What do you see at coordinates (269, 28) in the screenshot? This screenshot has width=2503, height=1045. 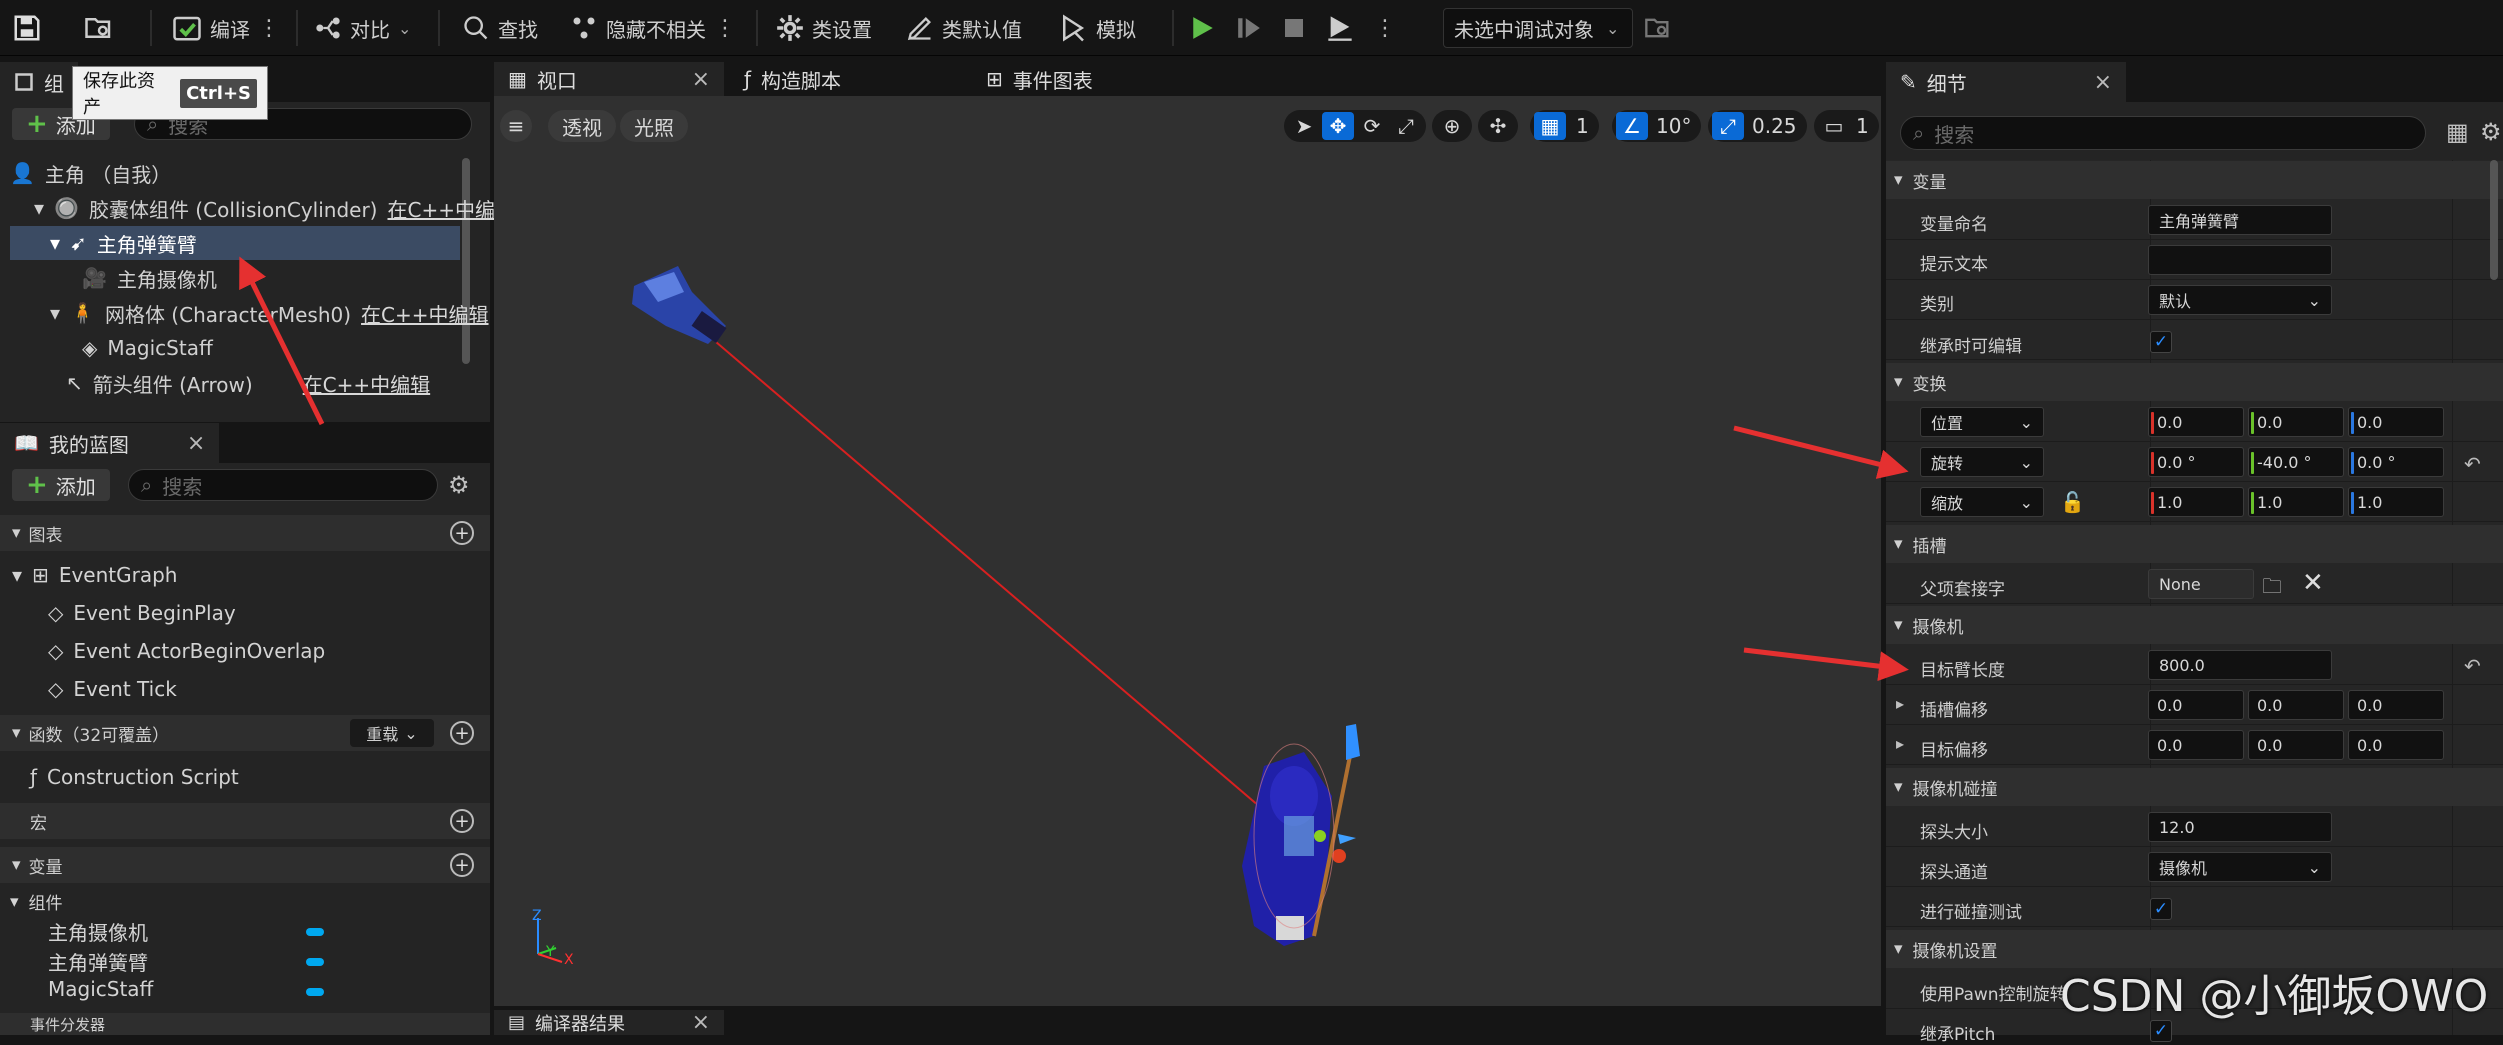 I see `compile-options-icon: ⋮` at bounding box center [269, 28].